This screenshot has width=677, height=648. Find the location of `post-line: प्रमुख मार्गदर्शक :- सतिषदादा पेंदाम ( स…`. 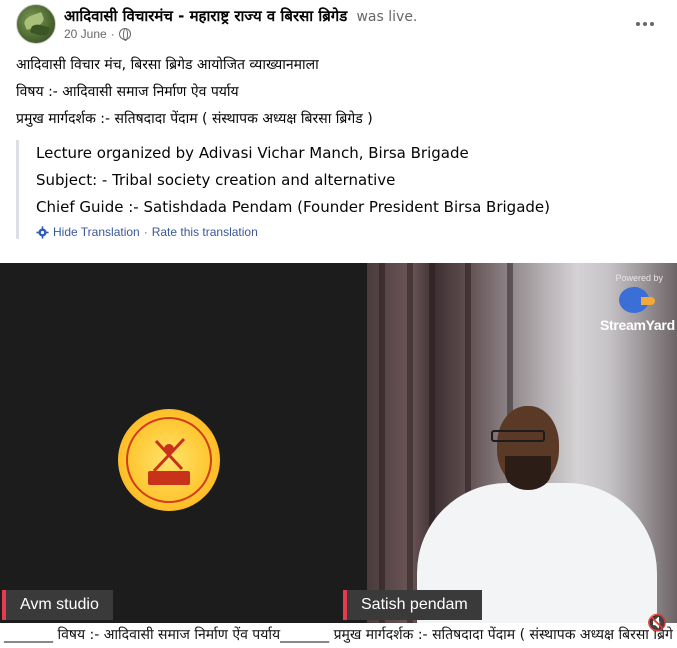

post-line: प्रमुख मार्गदर्शक :- सतिषदादा पेंदाम ( स… is located at coordinates (194, 119).